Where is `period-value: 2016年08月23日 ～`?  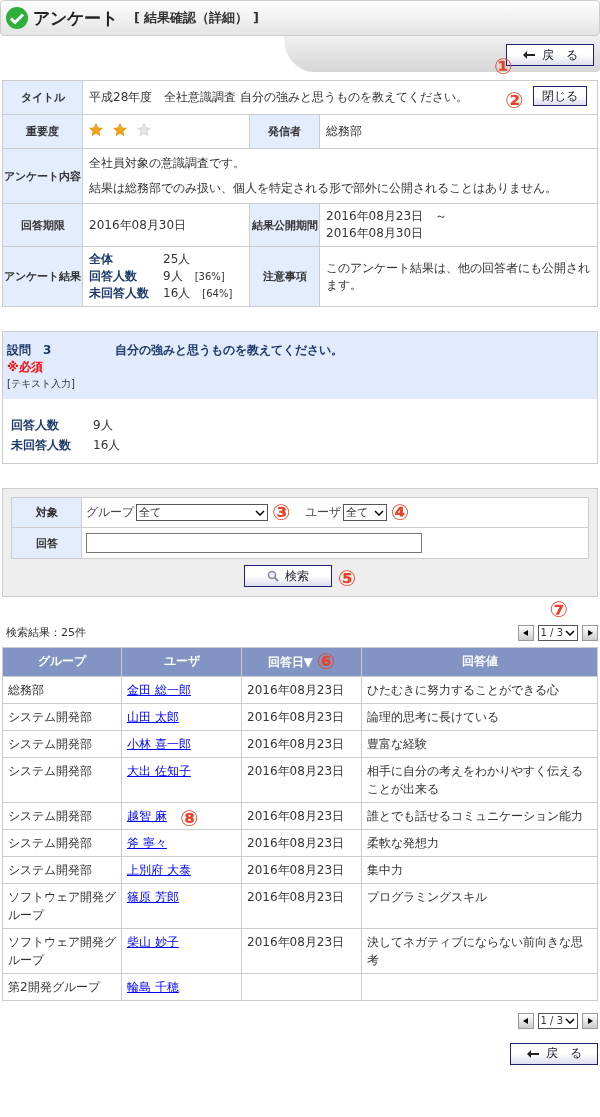 period-value: 2016年08月23日 ～ is located at coordinates (387, 216).